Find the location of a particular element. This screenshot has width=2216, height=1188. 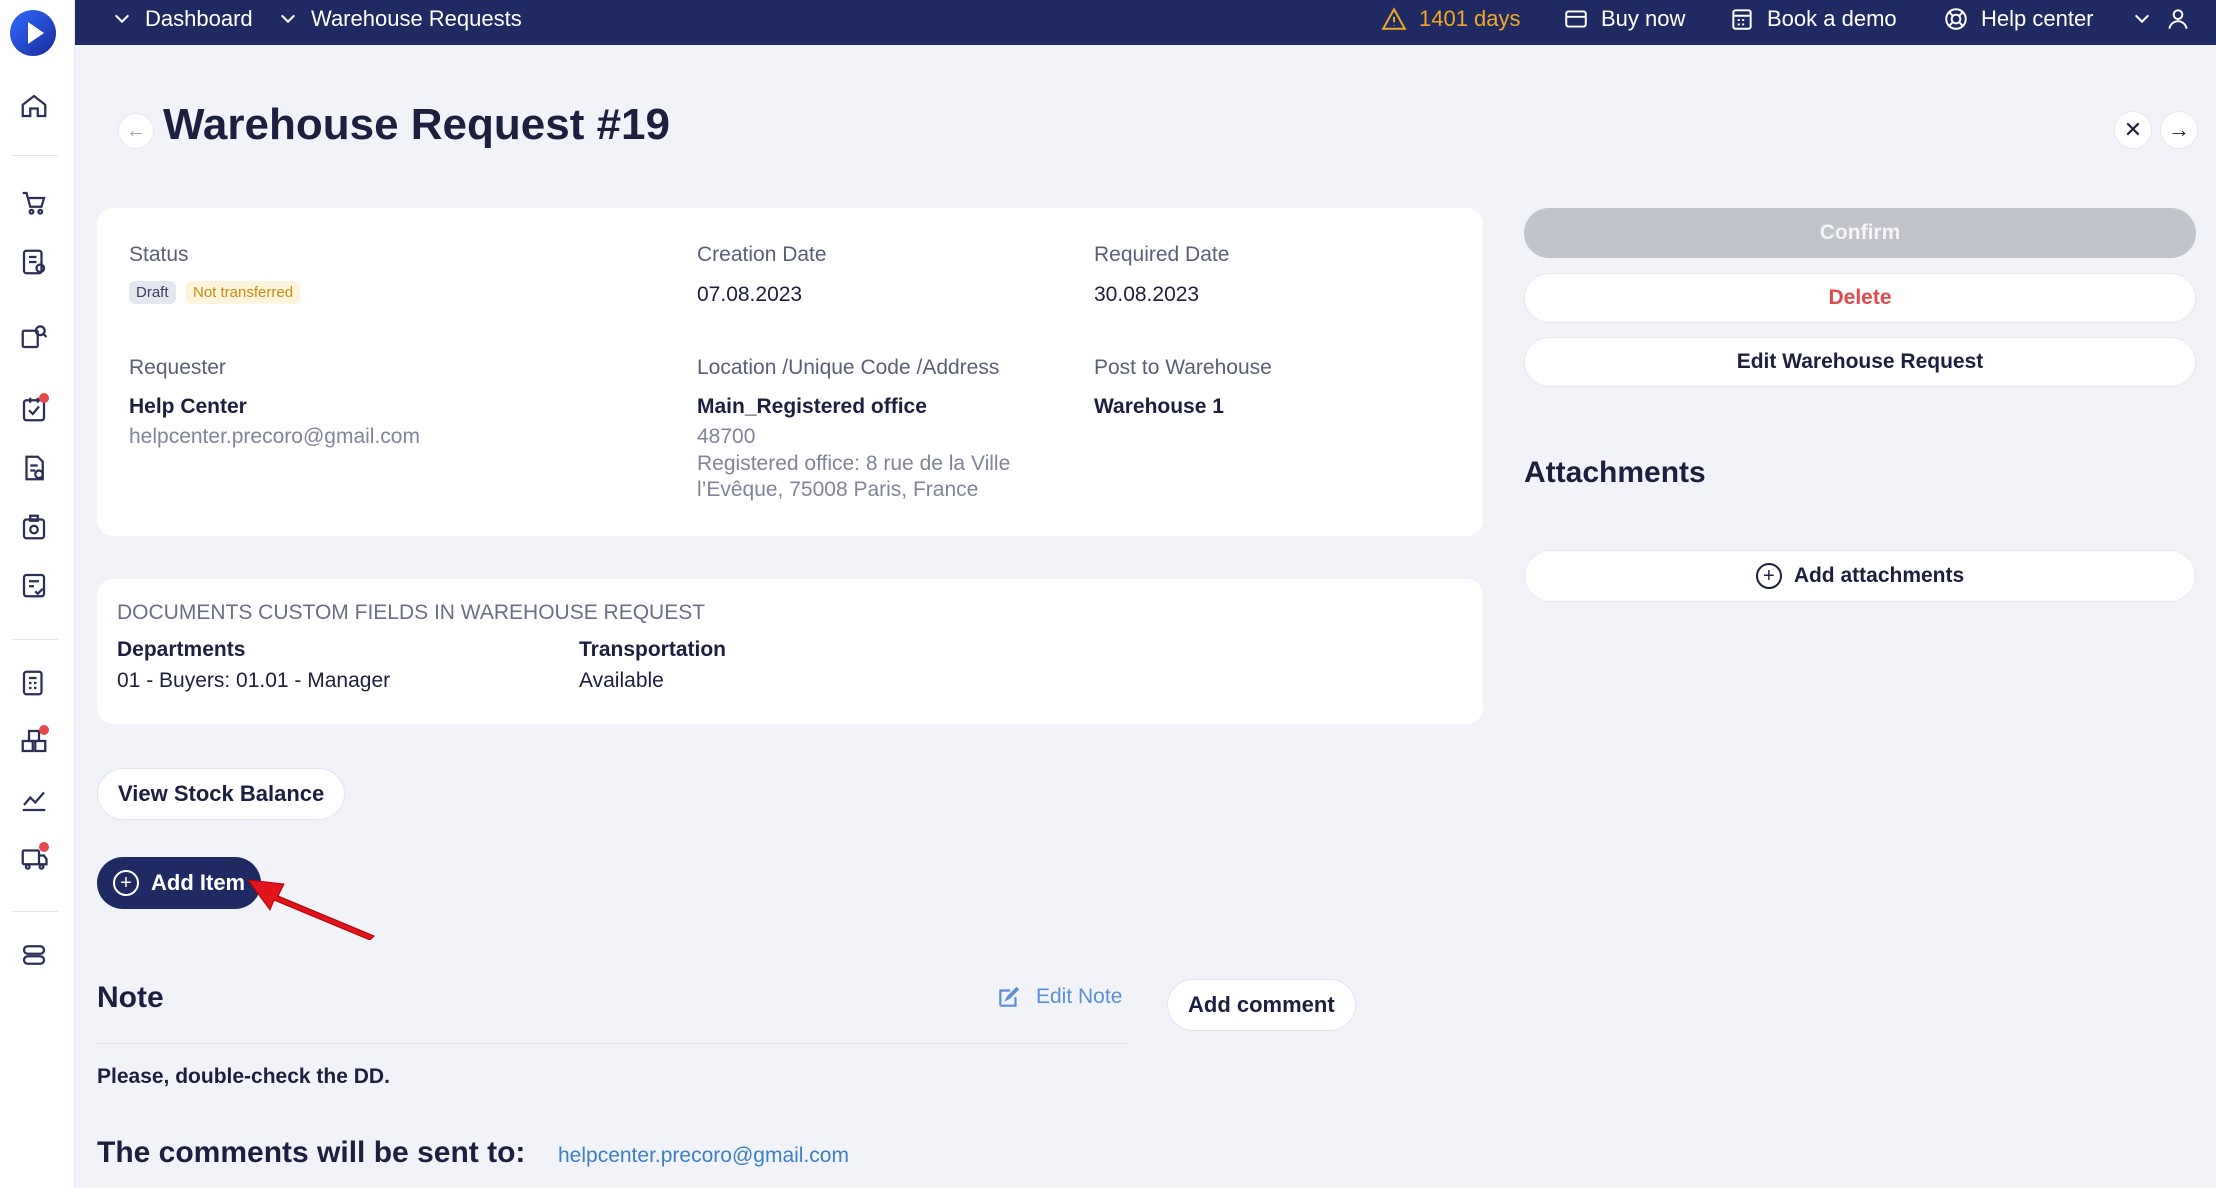

add-item-button: + Add Item is located at coordinates (179, 883).